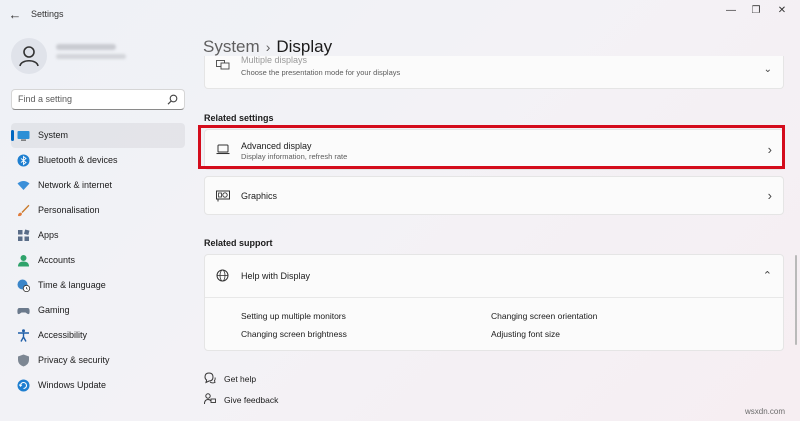  What do you see at coordinates (239, 118) in the screenshot?
I see `related-settings-heading: Related settings` at bounding box center [239, 118].